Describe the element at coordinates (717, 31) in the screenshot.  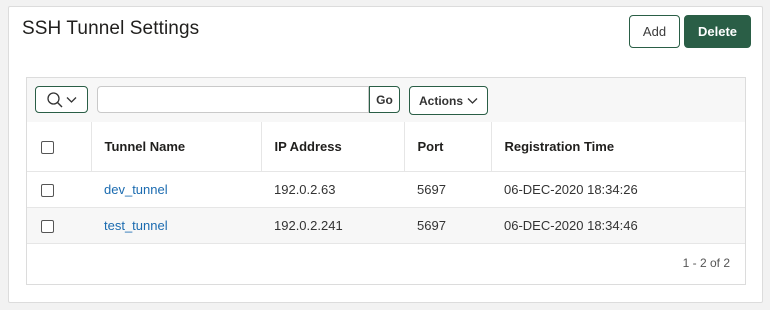
I see `delete-button: Delete` at that location.